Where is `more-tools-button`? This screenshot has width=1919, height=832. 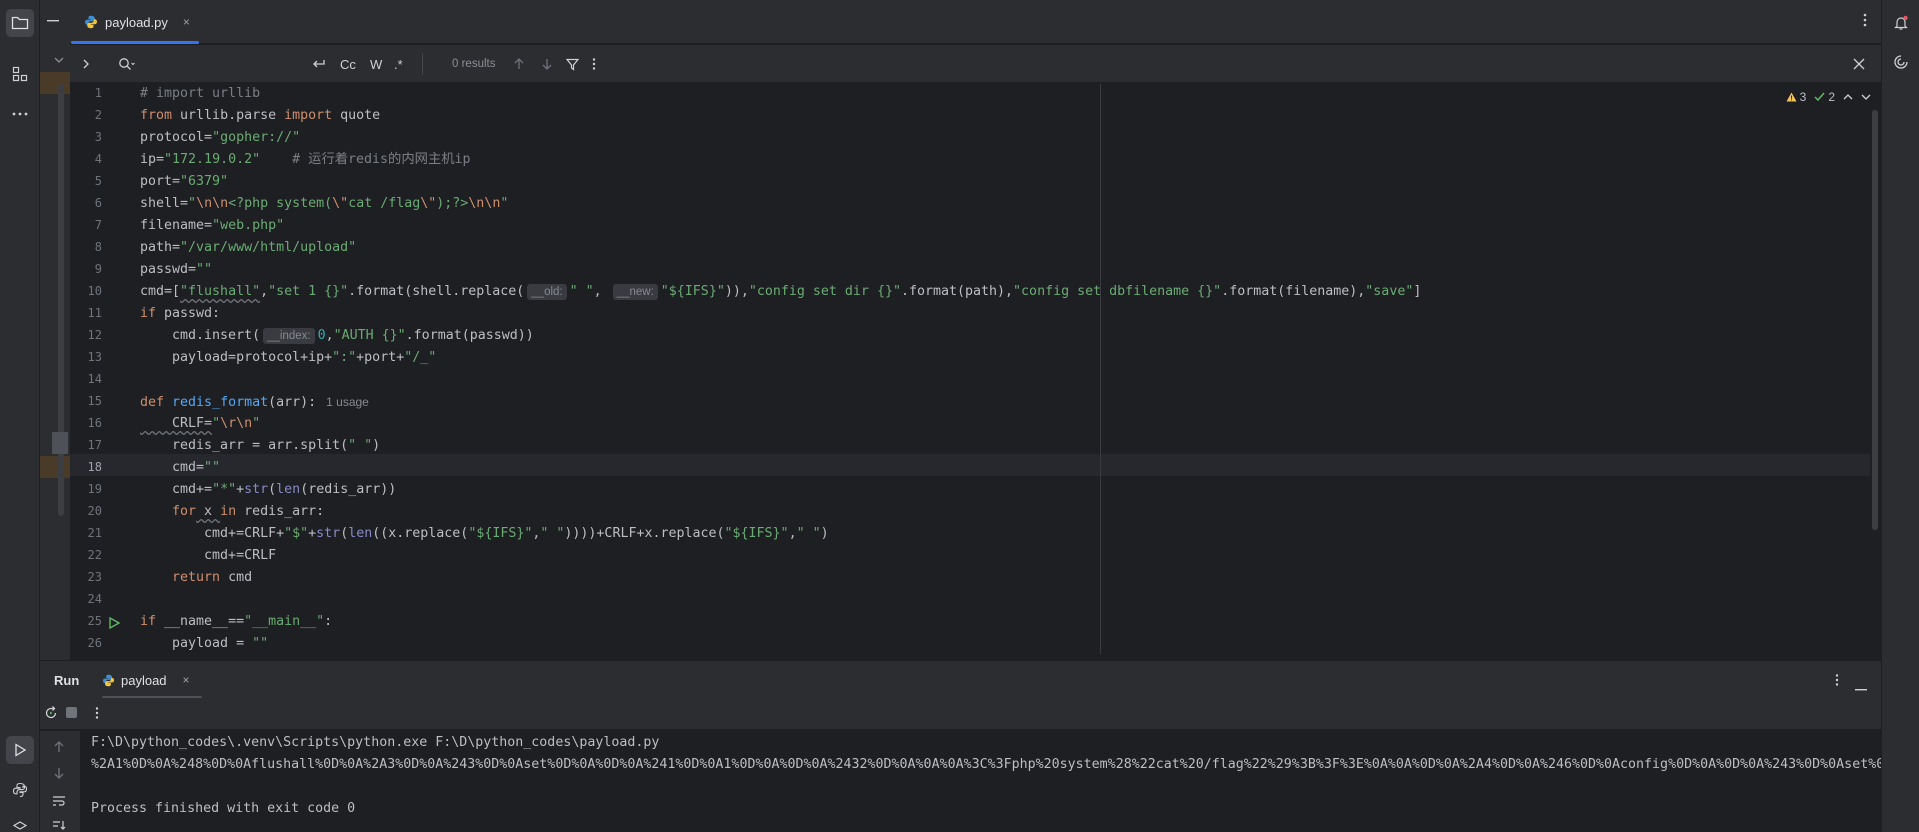 more-tools-button is located at coordinates (20, 114).